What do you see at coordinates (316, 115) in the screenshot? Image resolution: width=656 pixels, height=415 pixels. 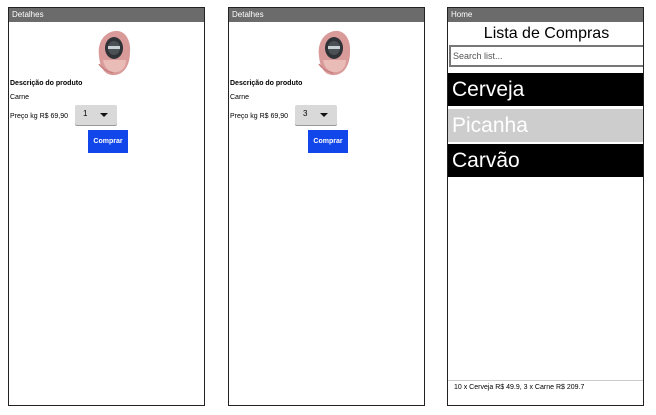 I see `quantity-dropdown: 3` at bounding box center [316, 115].